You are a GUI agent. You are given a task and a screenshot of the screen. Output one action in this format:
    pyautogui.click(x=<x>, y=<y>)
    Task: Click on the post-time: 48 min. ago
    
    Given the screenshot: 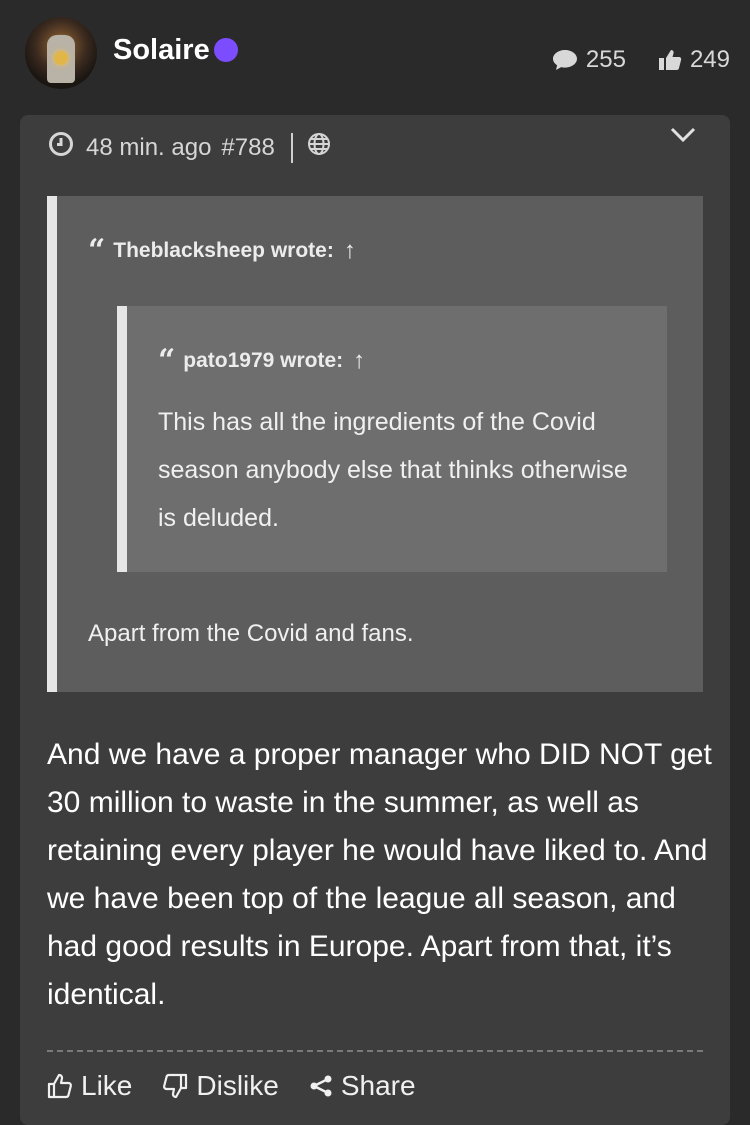 What is the action you would take?
    pyautogui.click(x=149, y=147)
    